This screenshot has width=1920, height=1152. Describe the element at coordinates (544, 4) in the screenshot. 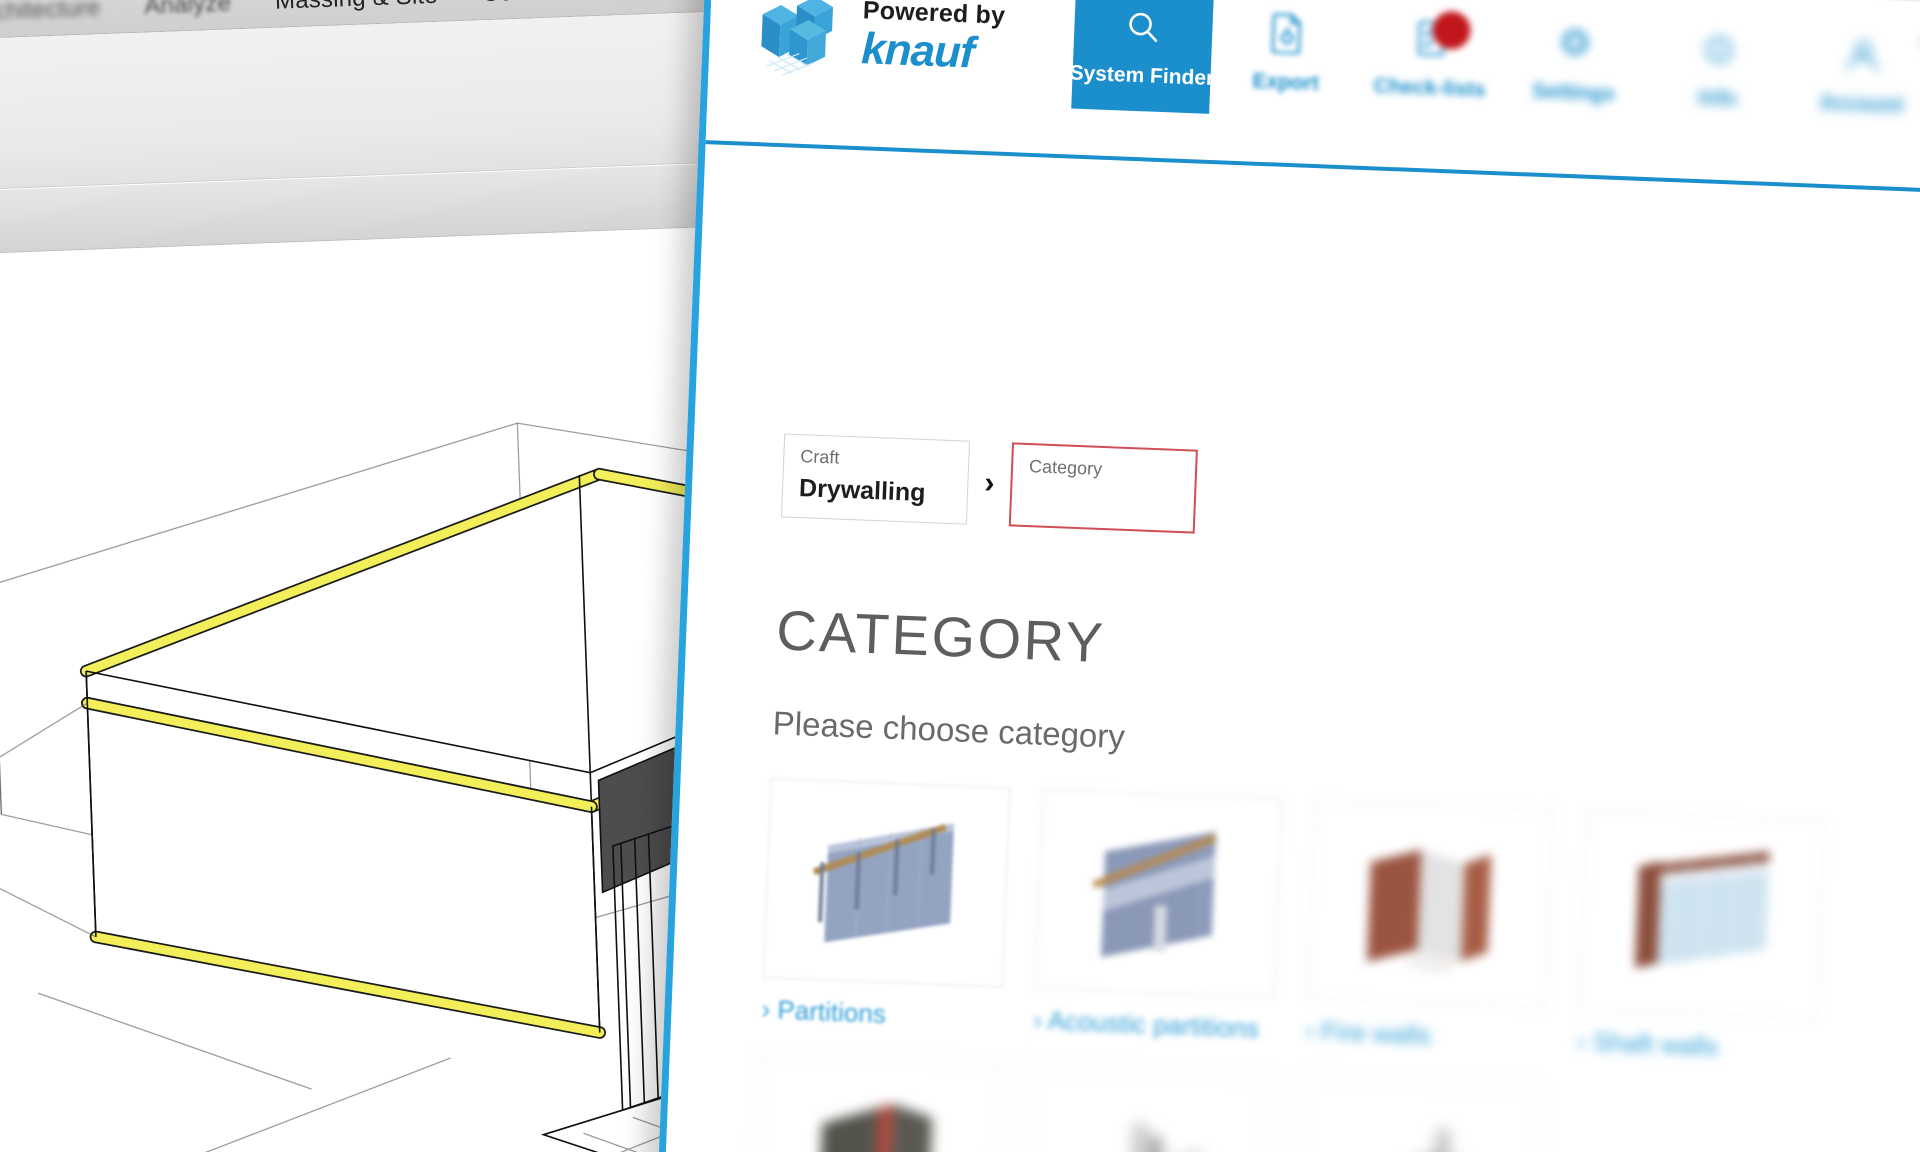

I see `ribbon-tab-collaborate: Collaborate` at that location.